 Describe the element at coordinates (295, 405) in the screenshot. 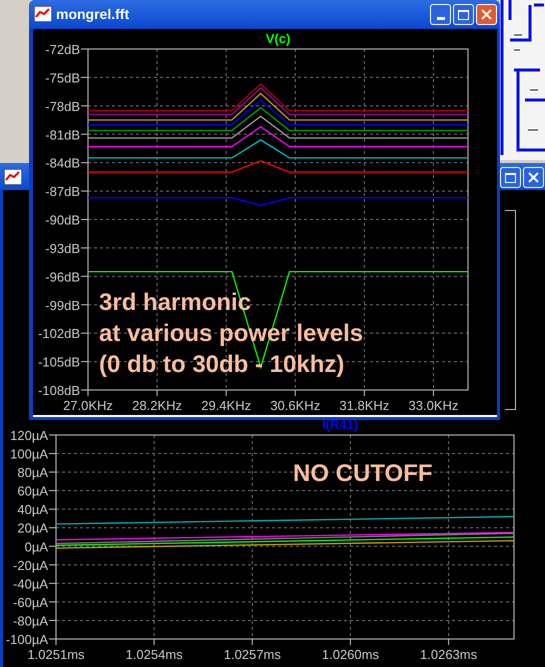

I see `x-axis-label: 30.6KHz` at that location.